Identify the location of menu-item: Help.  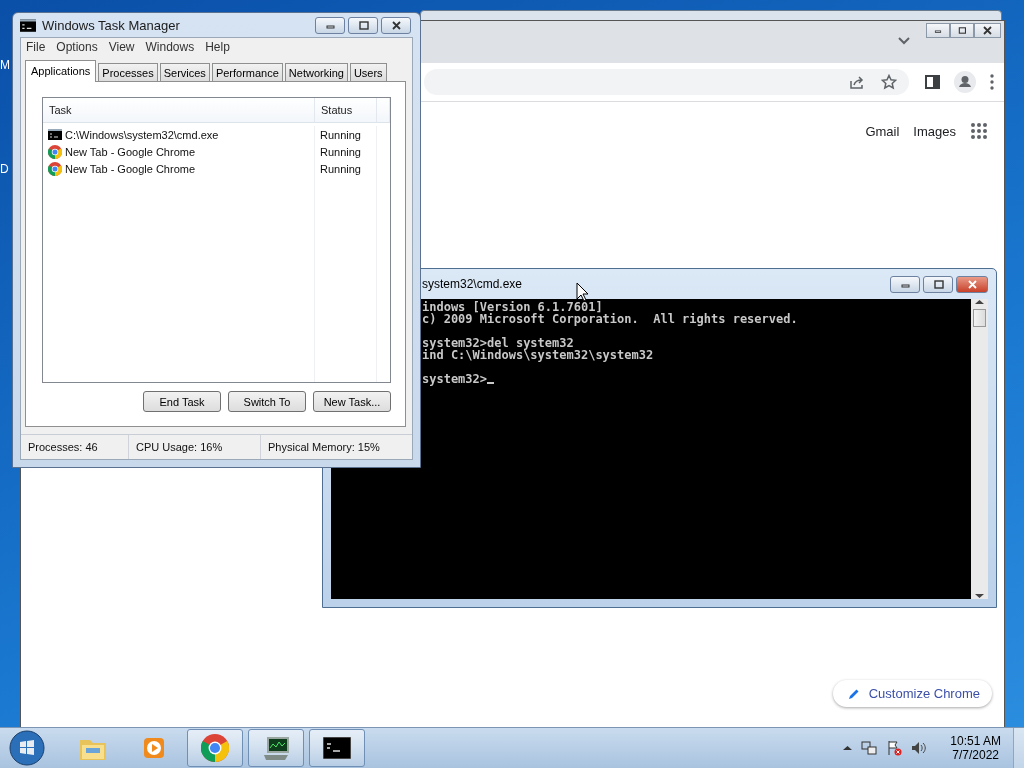
(219, 47).